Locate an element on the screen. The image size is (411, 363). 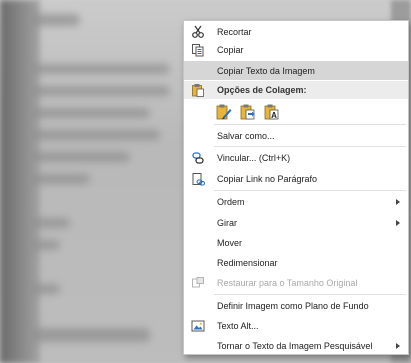
menu-item-definir-plano-fundo: Definir Imagem como Plano de Fundo is located at coordinates (296, 306).